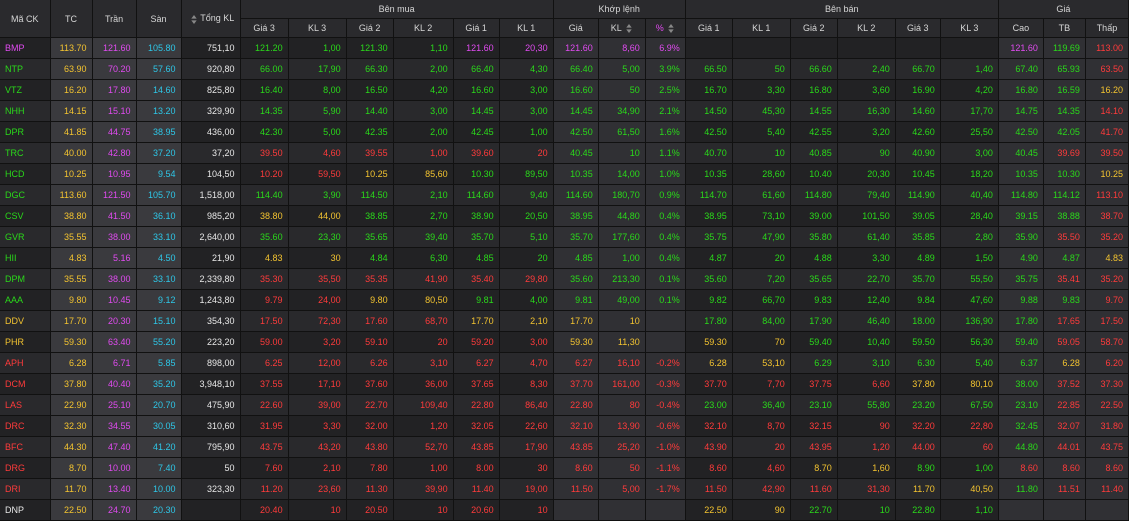 This screenshot has width=1129, height=521. I want to click on header-ask-4: KL 2, so click(866, 28).